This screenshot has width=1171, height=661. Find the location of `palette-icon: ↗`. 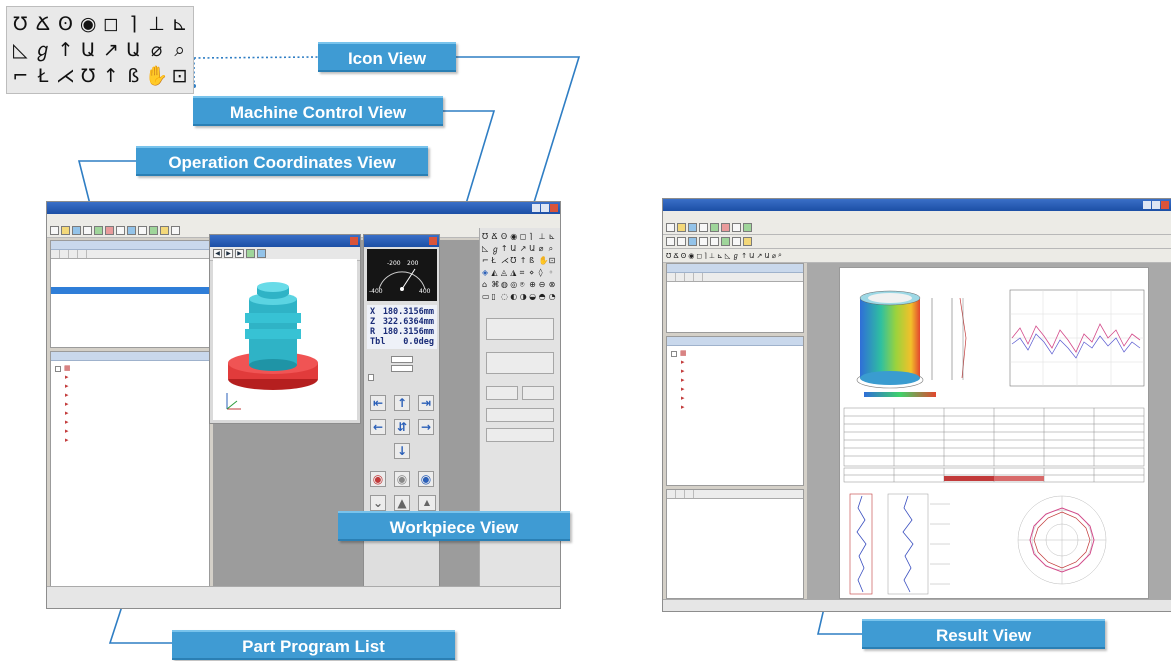

palette-icon: ↗ is located at coordinates (110, 50).